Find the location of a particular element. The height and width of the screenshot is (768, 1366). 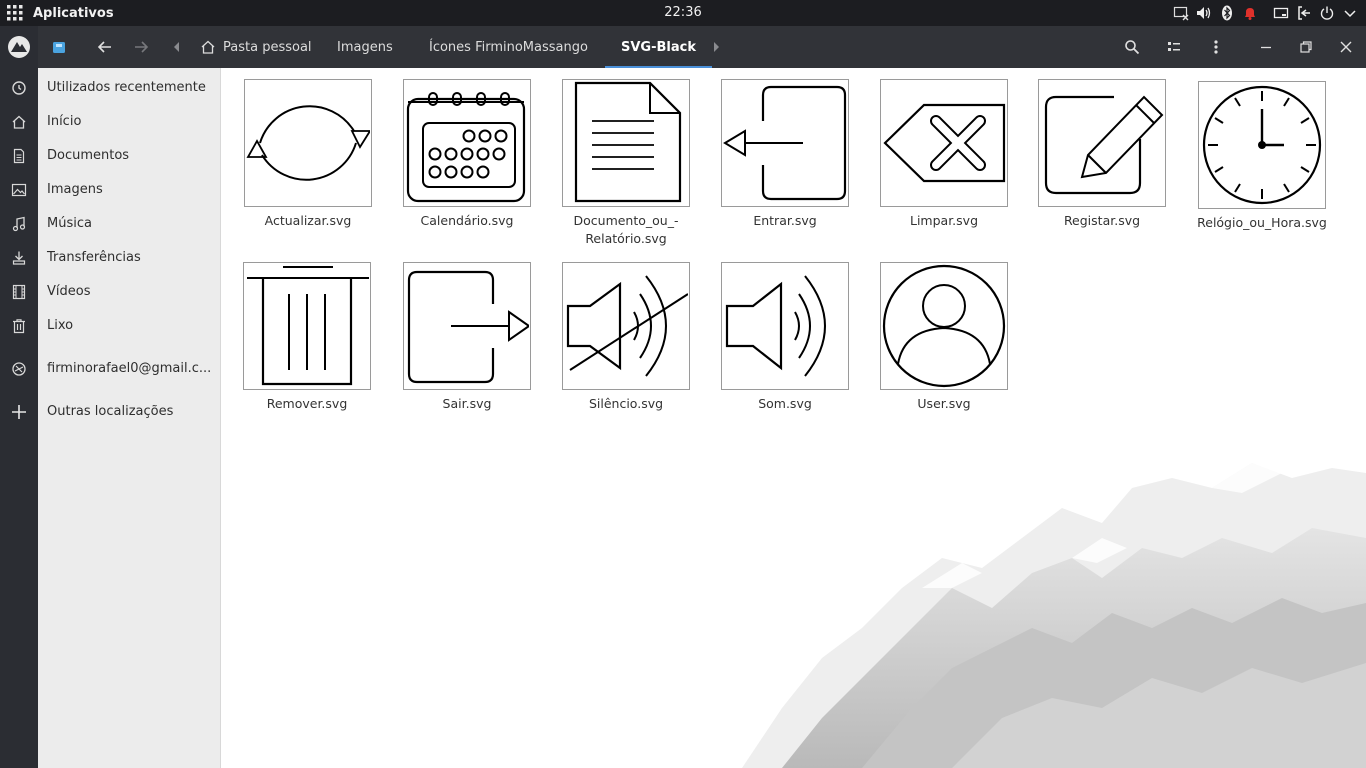

file-item: User.svg is located at coordinates (944, 337).